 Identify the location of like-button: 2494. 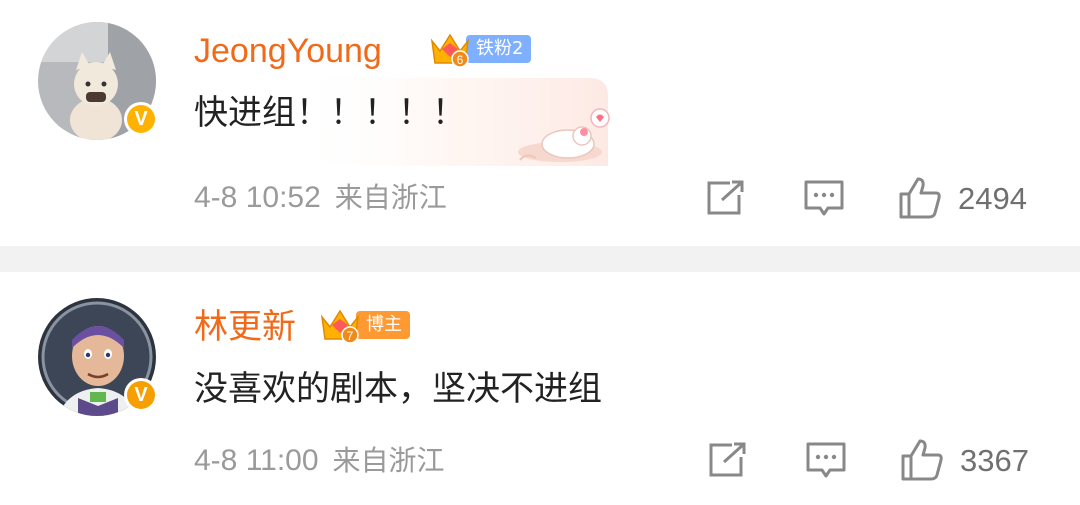
(962, 198).